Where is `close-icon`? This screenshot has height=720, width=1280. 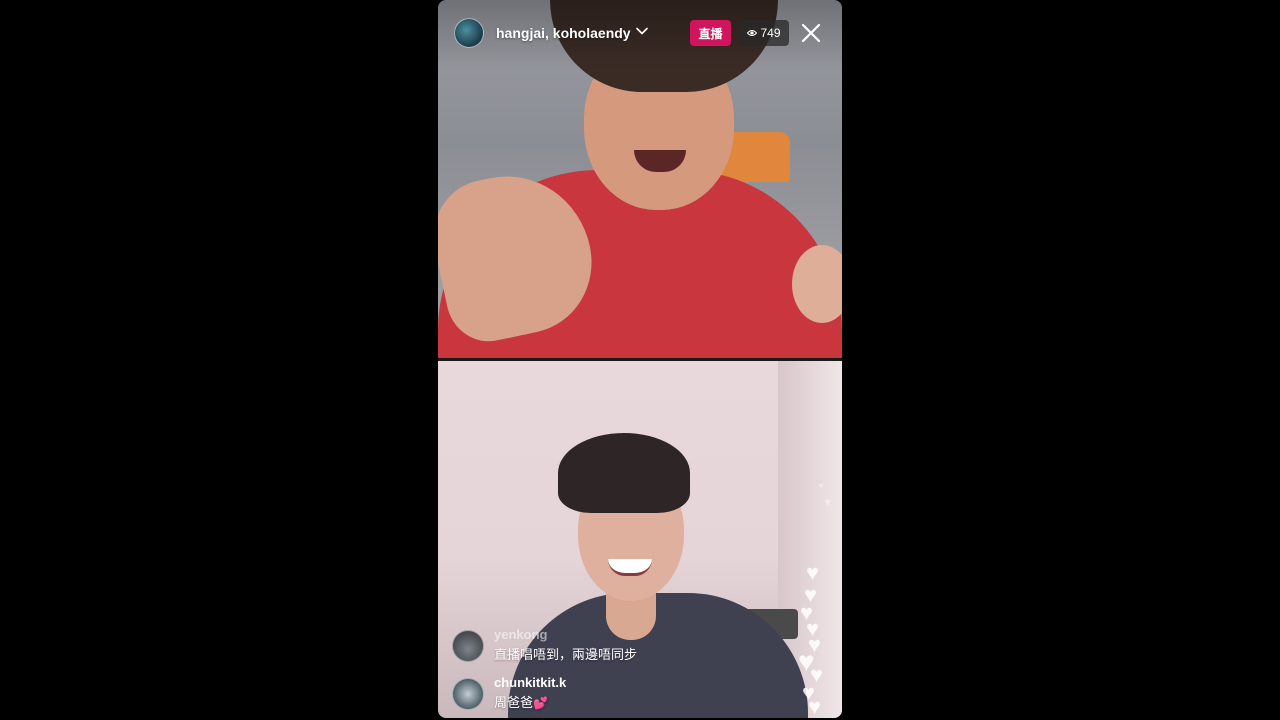
close-icon is located at coordinates (811, 33).